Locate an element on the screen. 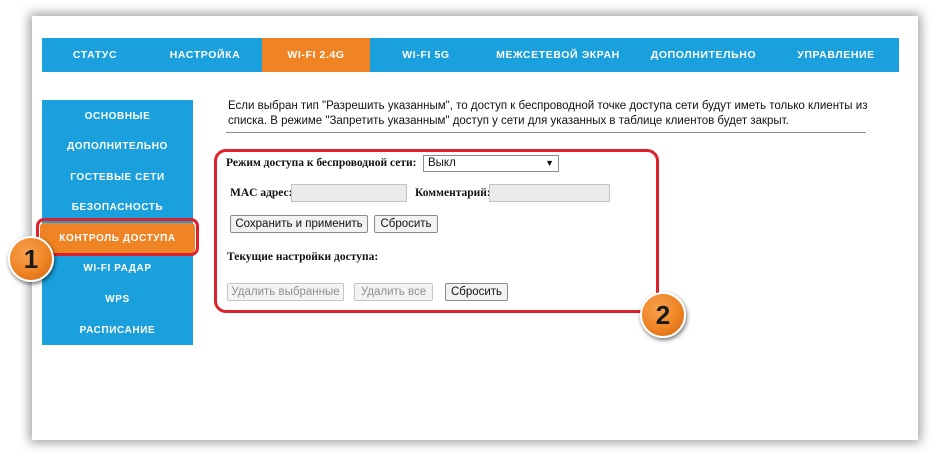  sidebar-item-wifi-radar: Wi-Fi радар is located at coordinates (117, 268).